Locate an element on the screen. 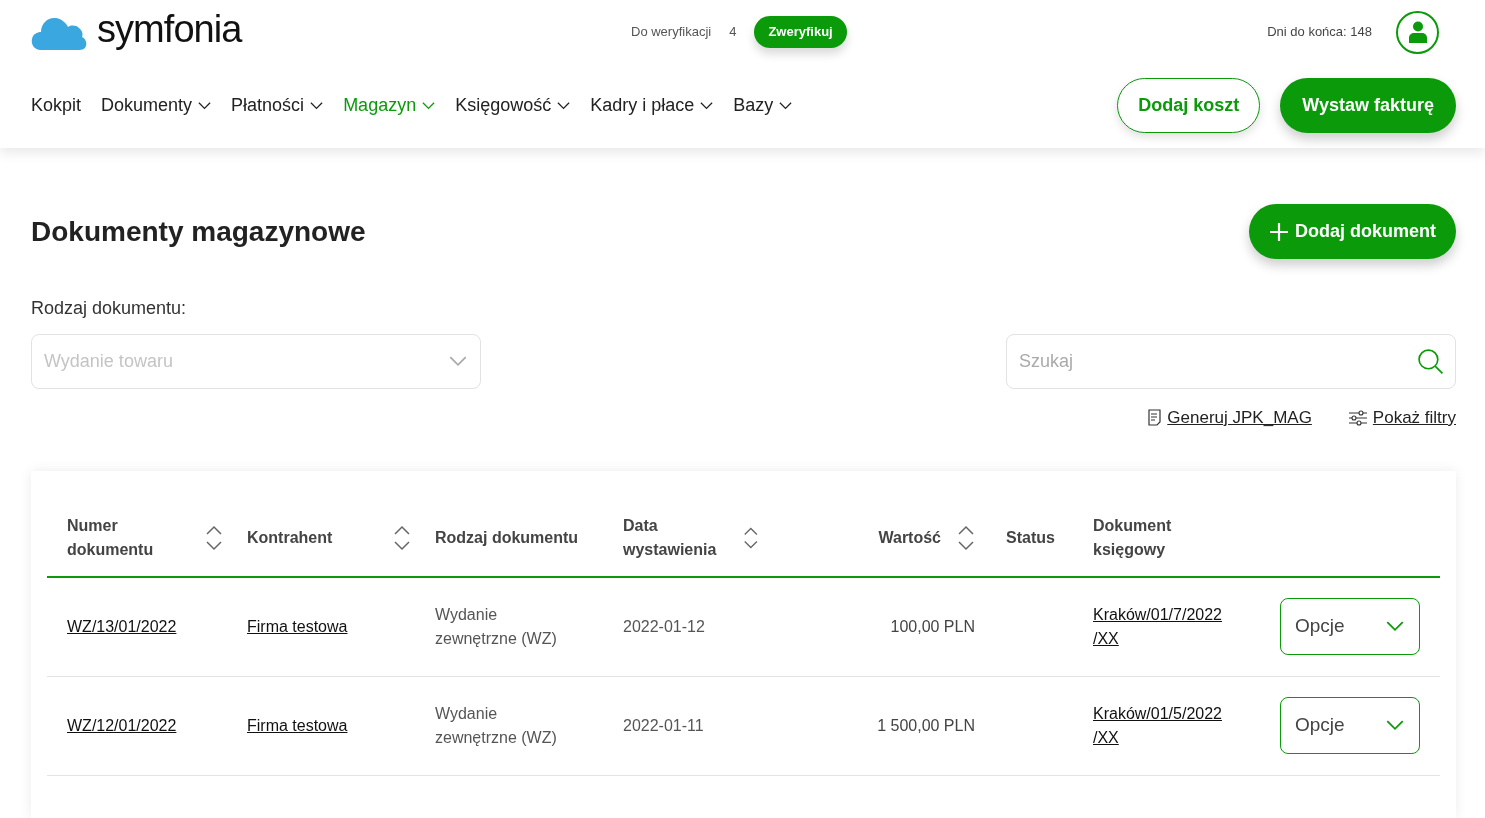  verify-count: 4 is located at coordinates (733, 32).